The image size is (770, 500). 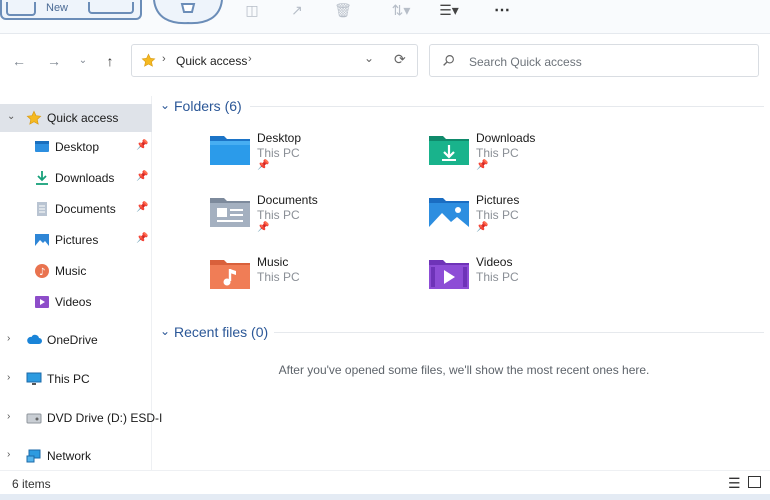 I want to click on search-input: Search Quick access, so click(x=594, y=60).